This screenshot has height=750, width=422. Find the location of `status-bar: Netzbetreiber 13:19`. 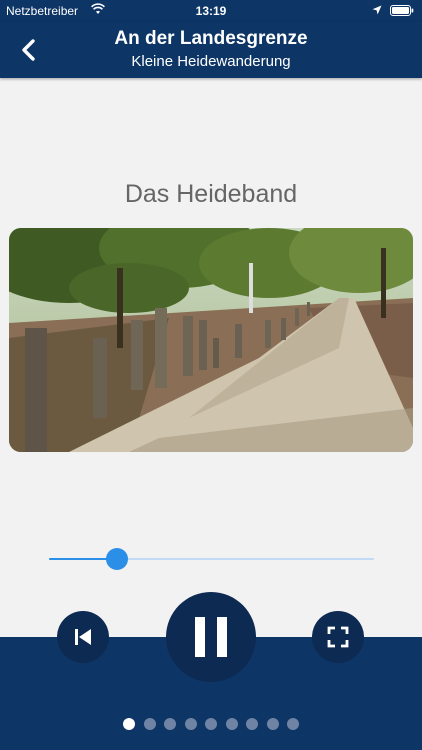

status-bar: Netzbetreiber 13:19 is located at coordinates (211, 11).